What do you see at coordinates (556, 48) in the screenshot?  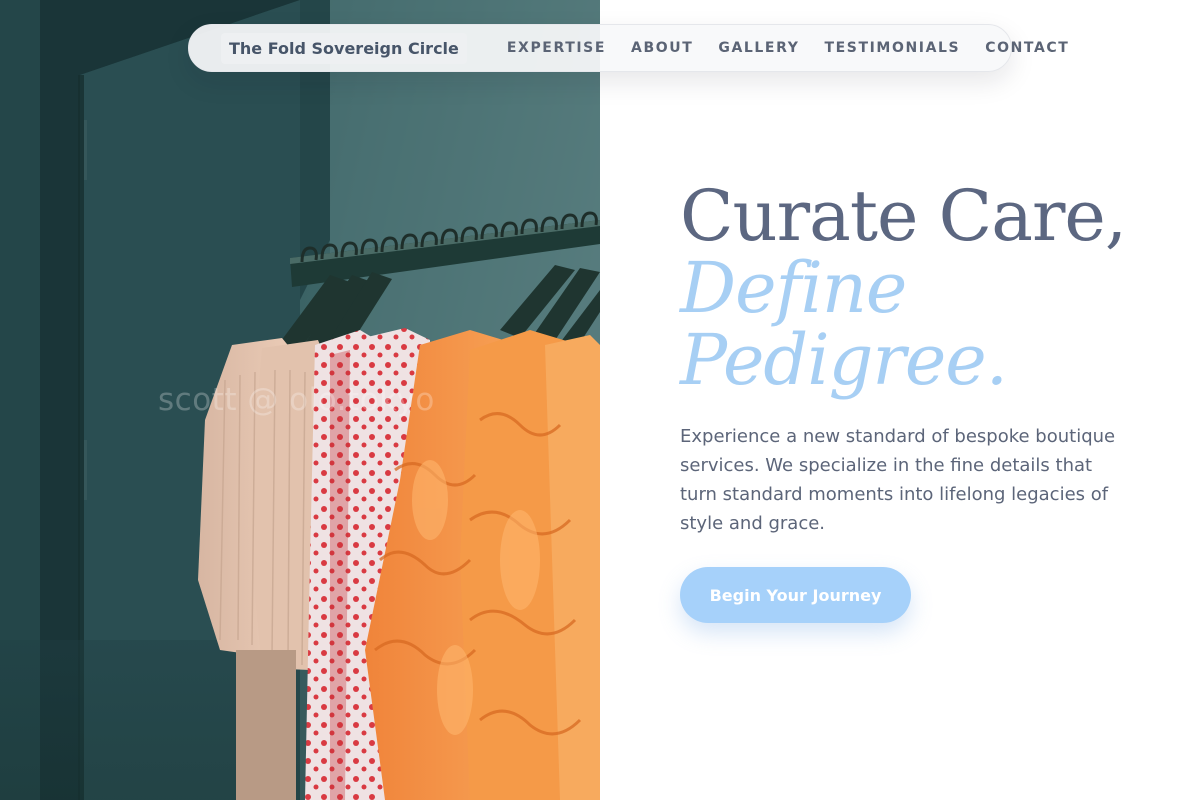 I see `nav-link-expertise: EXPERTISE` at bounding box center [556, 48].